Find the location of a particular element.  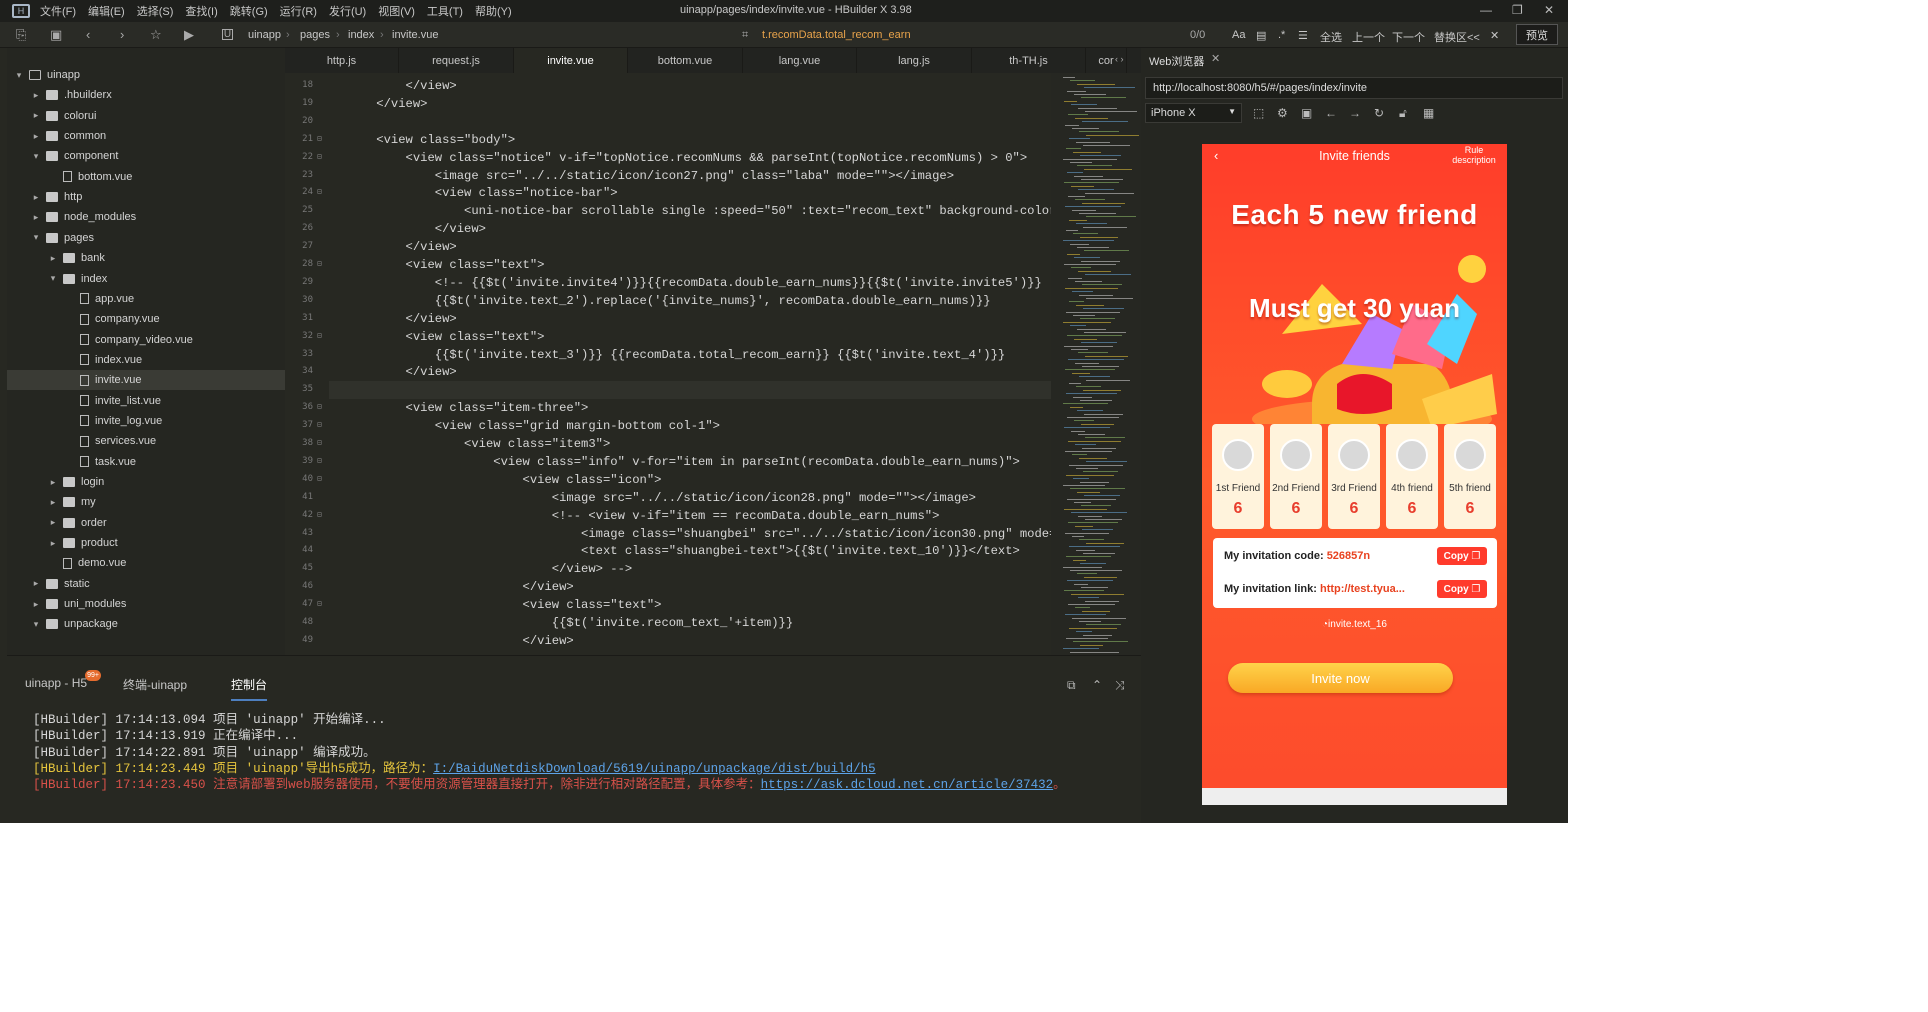

code-line: <view class="notice-bar"> is located at coordinates (482, 193).